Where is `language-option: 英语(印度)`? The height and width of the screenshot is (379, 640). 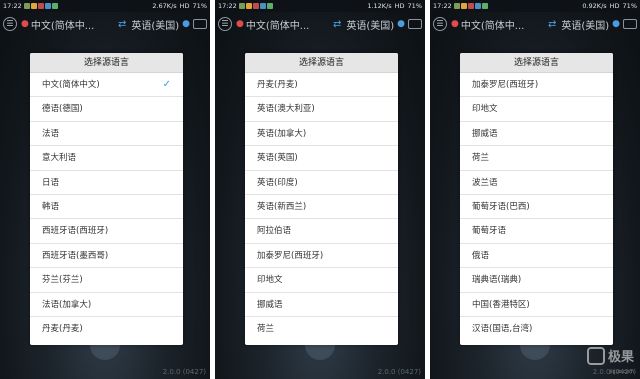
language-option: 英语(印度) is located at coordinates (321, 183).